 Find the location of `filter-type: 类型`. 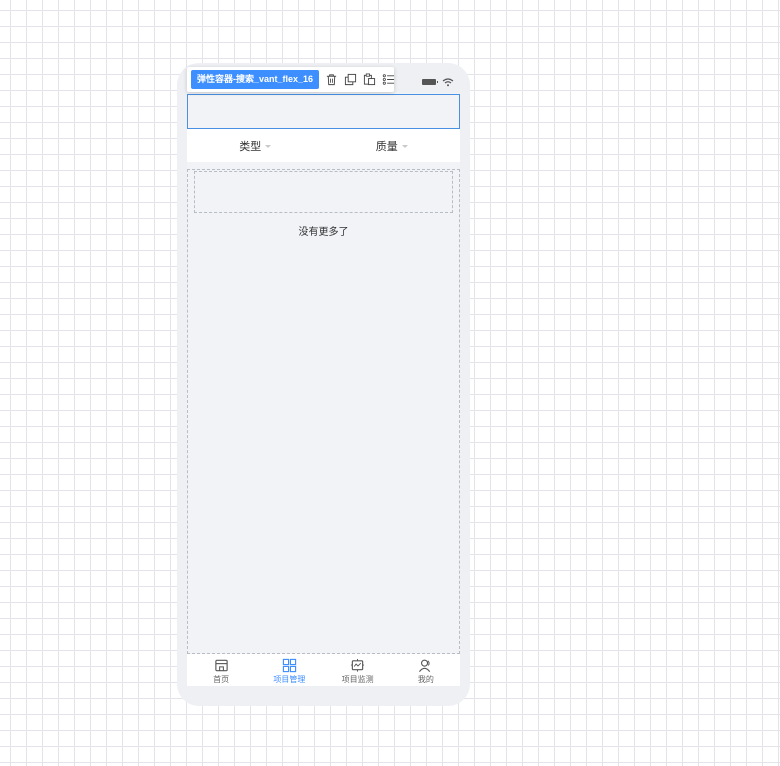

filter-type: 类型 is located at coordinates (255, 145).